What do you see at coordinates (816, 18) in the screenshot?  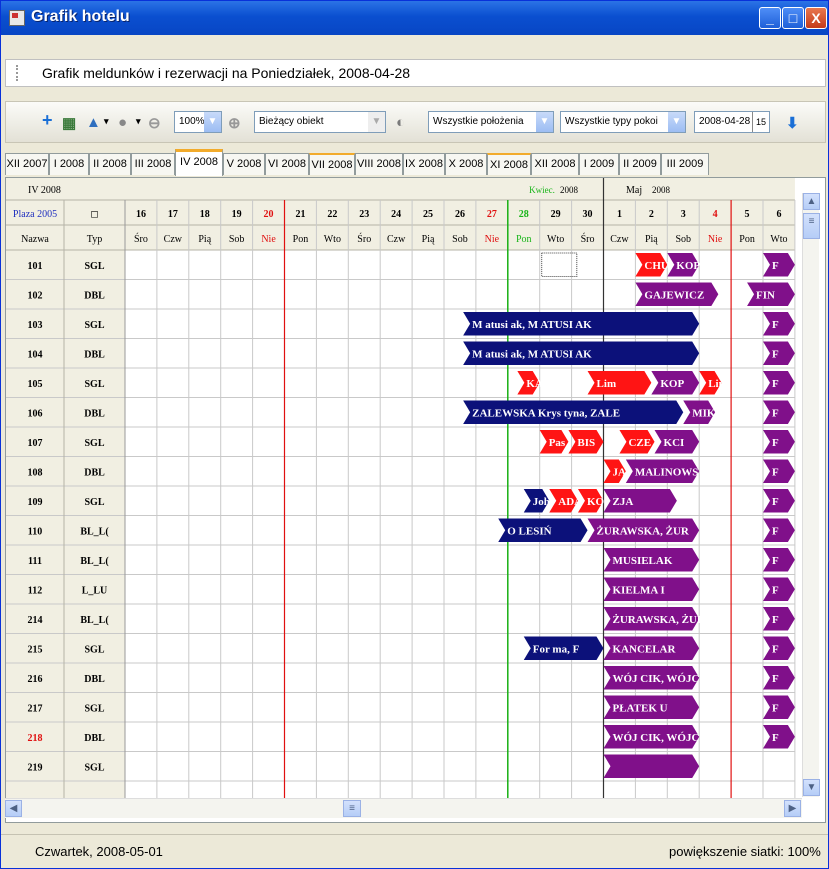 I see `close-button: X` at bounding box center [816, 18].